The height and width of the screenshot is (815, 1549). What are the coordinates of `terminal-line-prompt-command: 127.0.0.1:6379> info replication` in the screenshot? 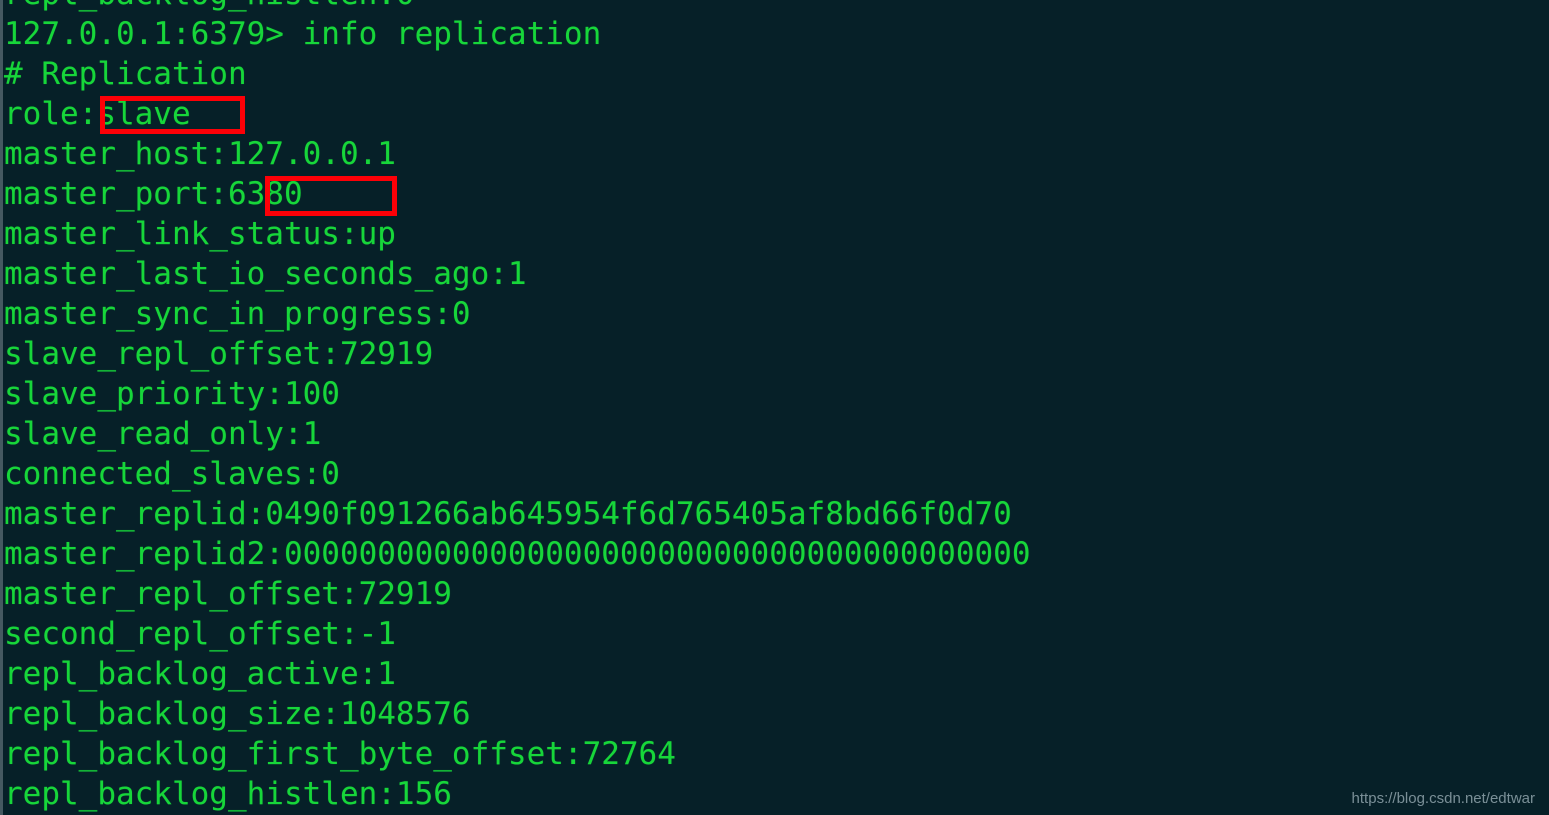 It's located at (303, 34).